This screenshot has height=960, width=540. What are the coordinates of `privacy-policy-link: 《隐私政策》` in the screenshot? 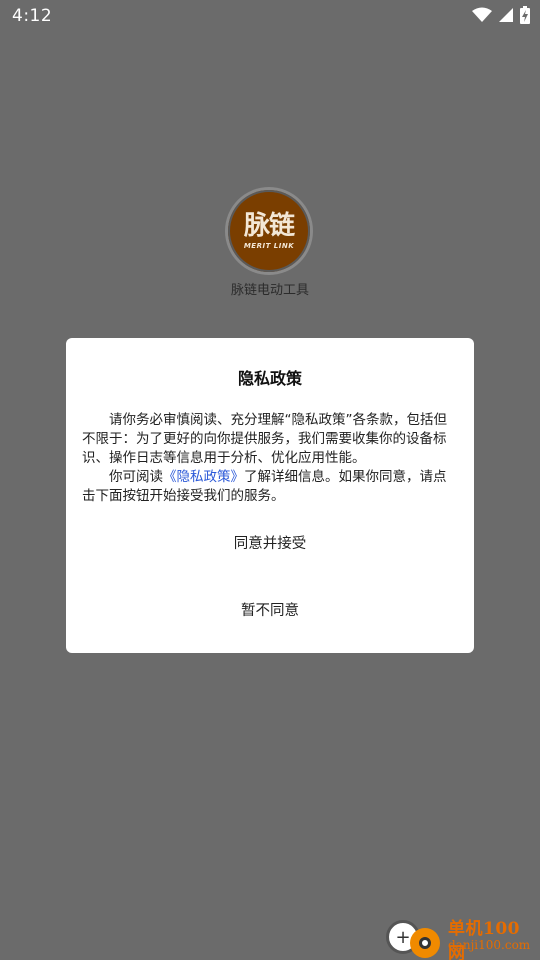 It's located at (203, 477).